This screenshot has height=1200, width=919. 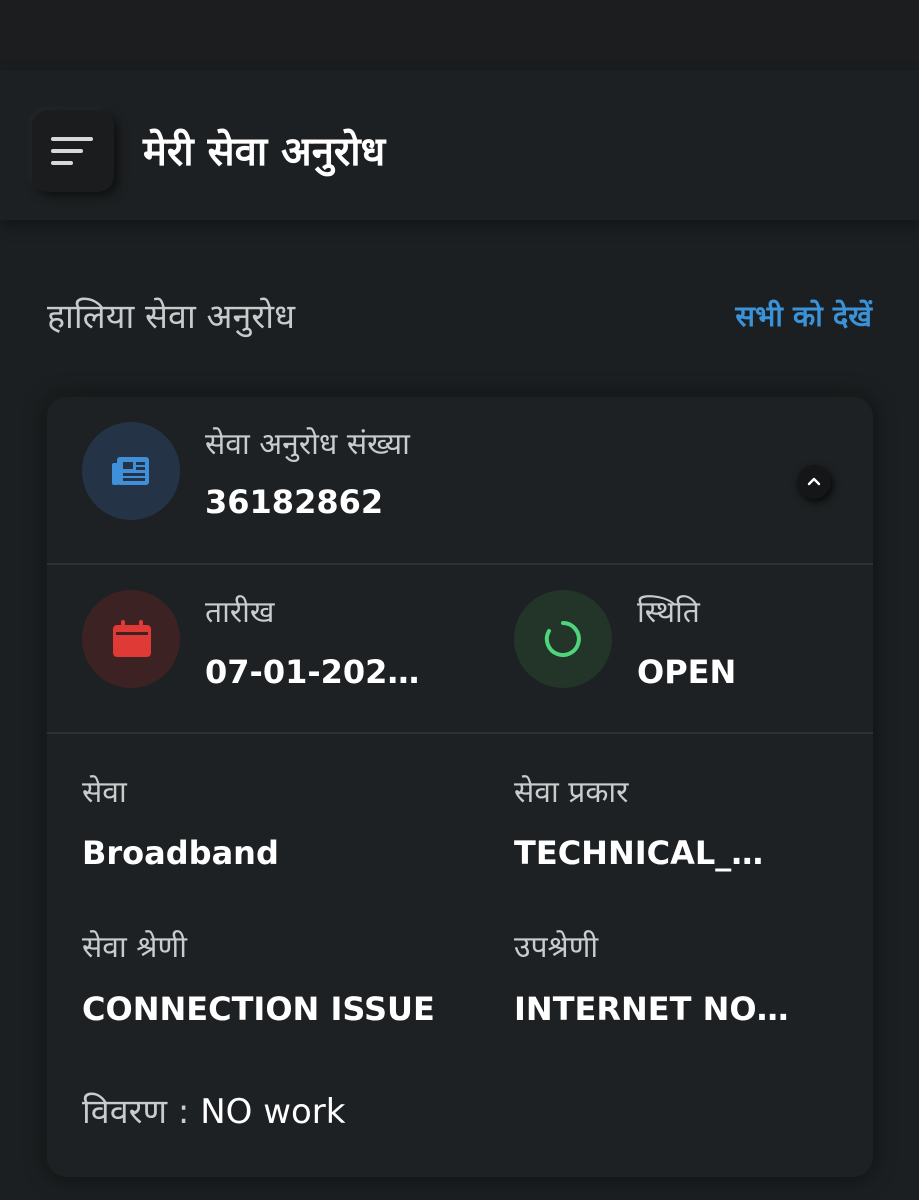 I want to click on date-icon-circle, so click(x=131, y=639).